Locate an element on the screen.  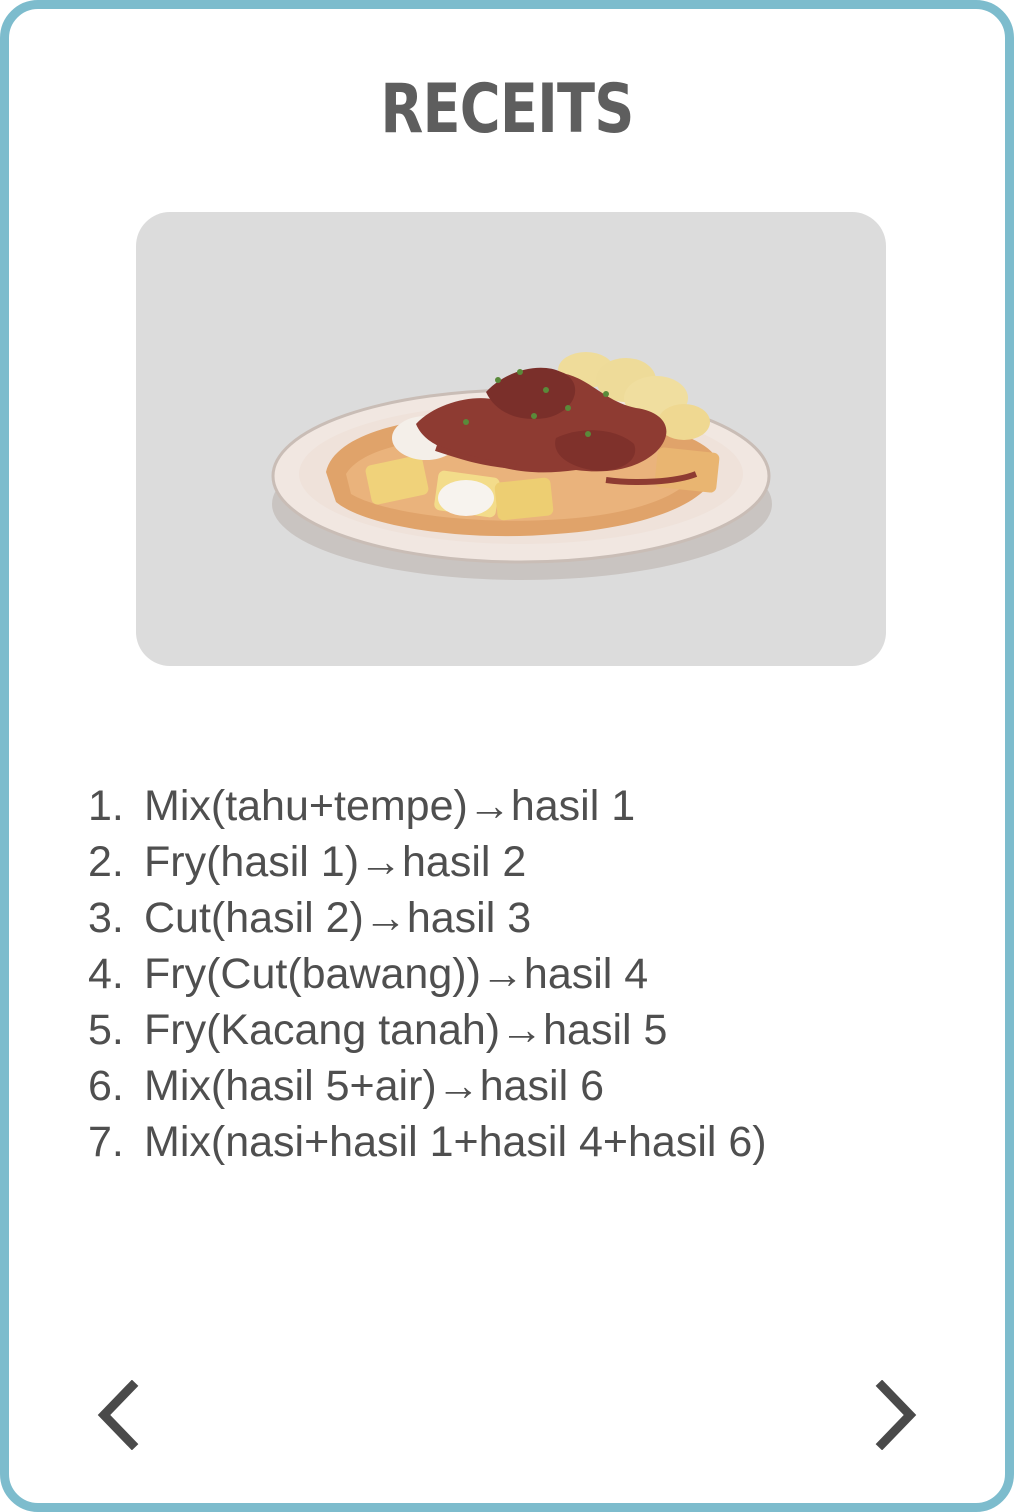
list-item: 2. Fry(hasil 1)→hasil 2 is located at coordinates (427, 862).